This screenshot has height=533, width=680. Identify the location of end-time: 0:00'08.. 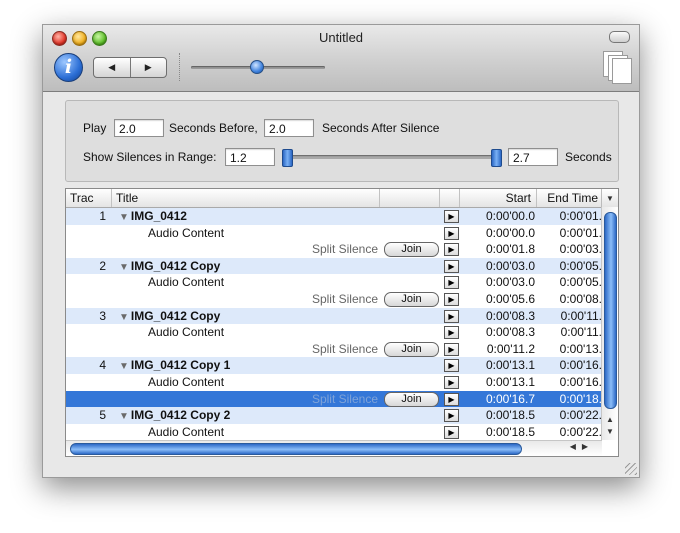
(580, 298).